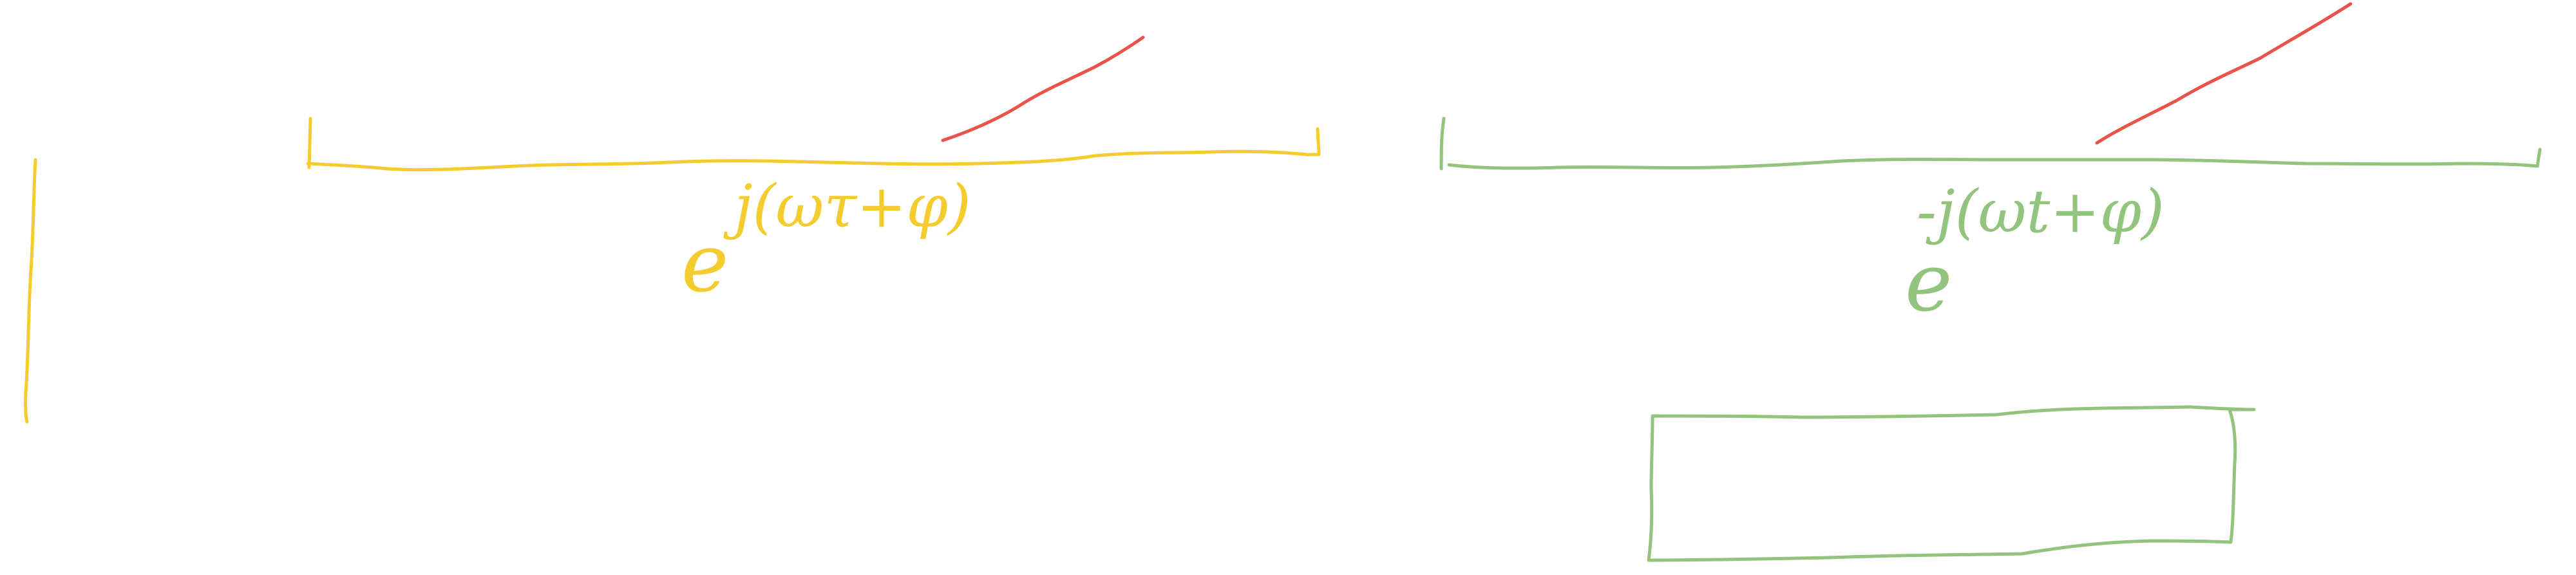 Image resolution: width=2576 pixels, height=575 pixels. Describe the element at coordinates (813, 144) in the screenshot. I see `yellow-bracket-stroke` at that location.